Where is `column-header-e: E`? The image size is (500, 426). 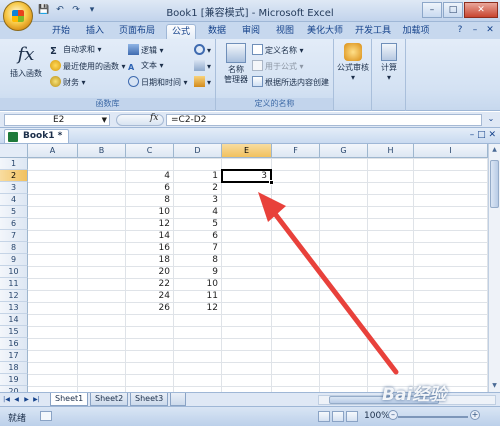
column-header-e: E is located at coordinates (247, 151).